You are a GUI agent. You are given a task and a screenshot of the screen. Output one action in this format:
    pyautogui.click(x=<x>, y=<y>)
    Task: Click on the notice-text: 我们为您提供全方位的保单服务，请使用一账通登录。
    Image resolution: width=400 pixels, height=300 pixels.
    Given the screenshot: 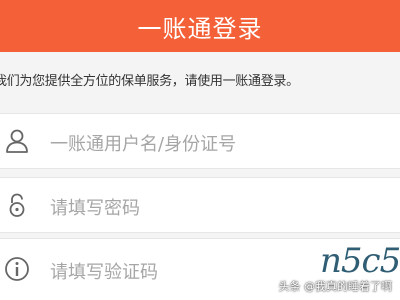 What is the action you would take?
    pyautogui.click(x=149, y=81)
    